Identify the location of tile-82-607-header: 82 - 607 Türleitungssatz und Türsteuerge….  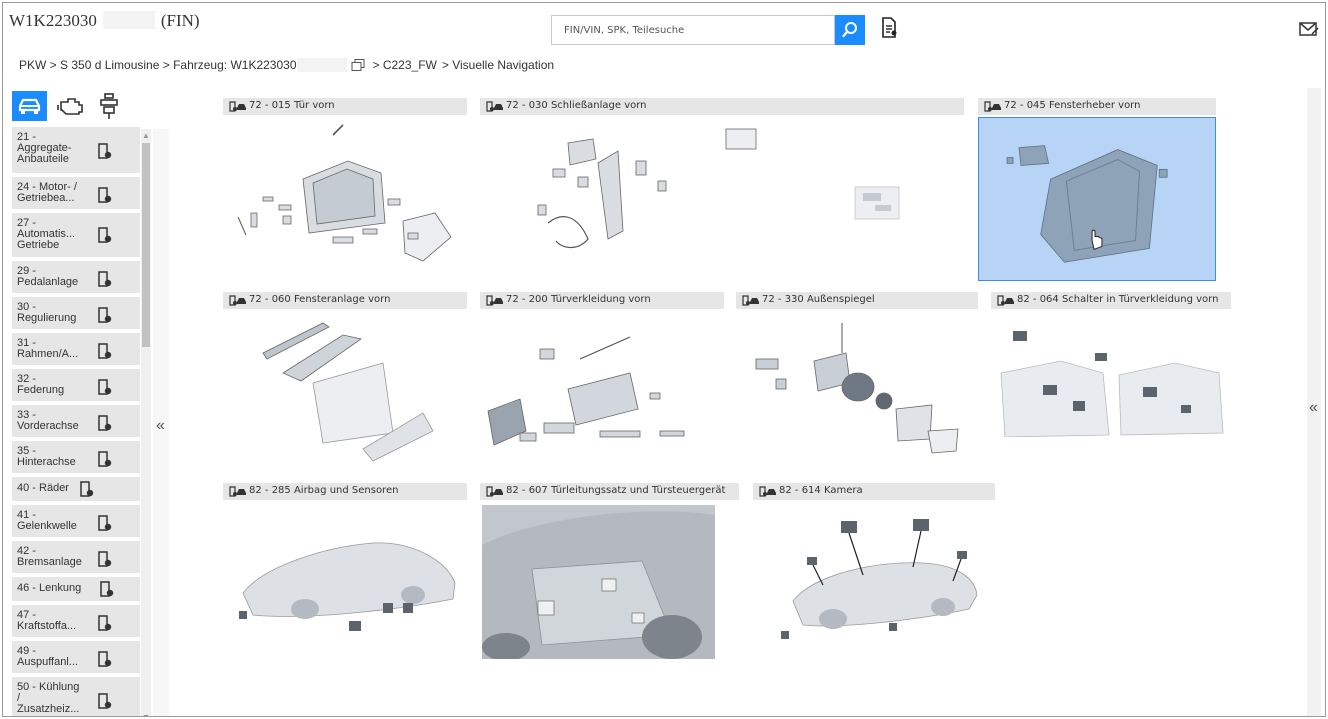
(609, 491).